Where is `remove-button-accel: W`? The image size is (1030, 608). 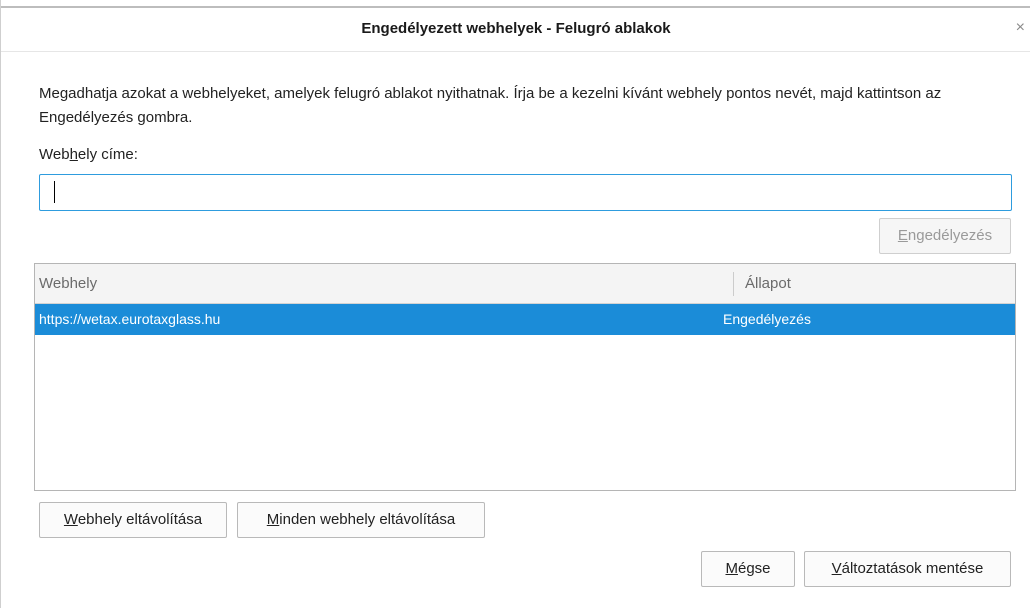 remove-button-accel: W is located at coordinates (70, 519).